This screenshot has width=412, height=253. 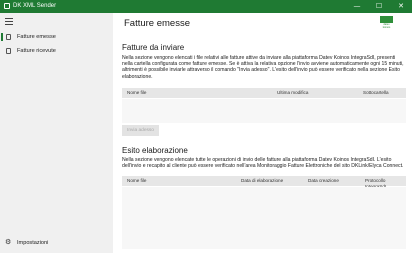 I want to click on column-header-ultima-modifica: Ultima modifica, so click(x=292, y=93).